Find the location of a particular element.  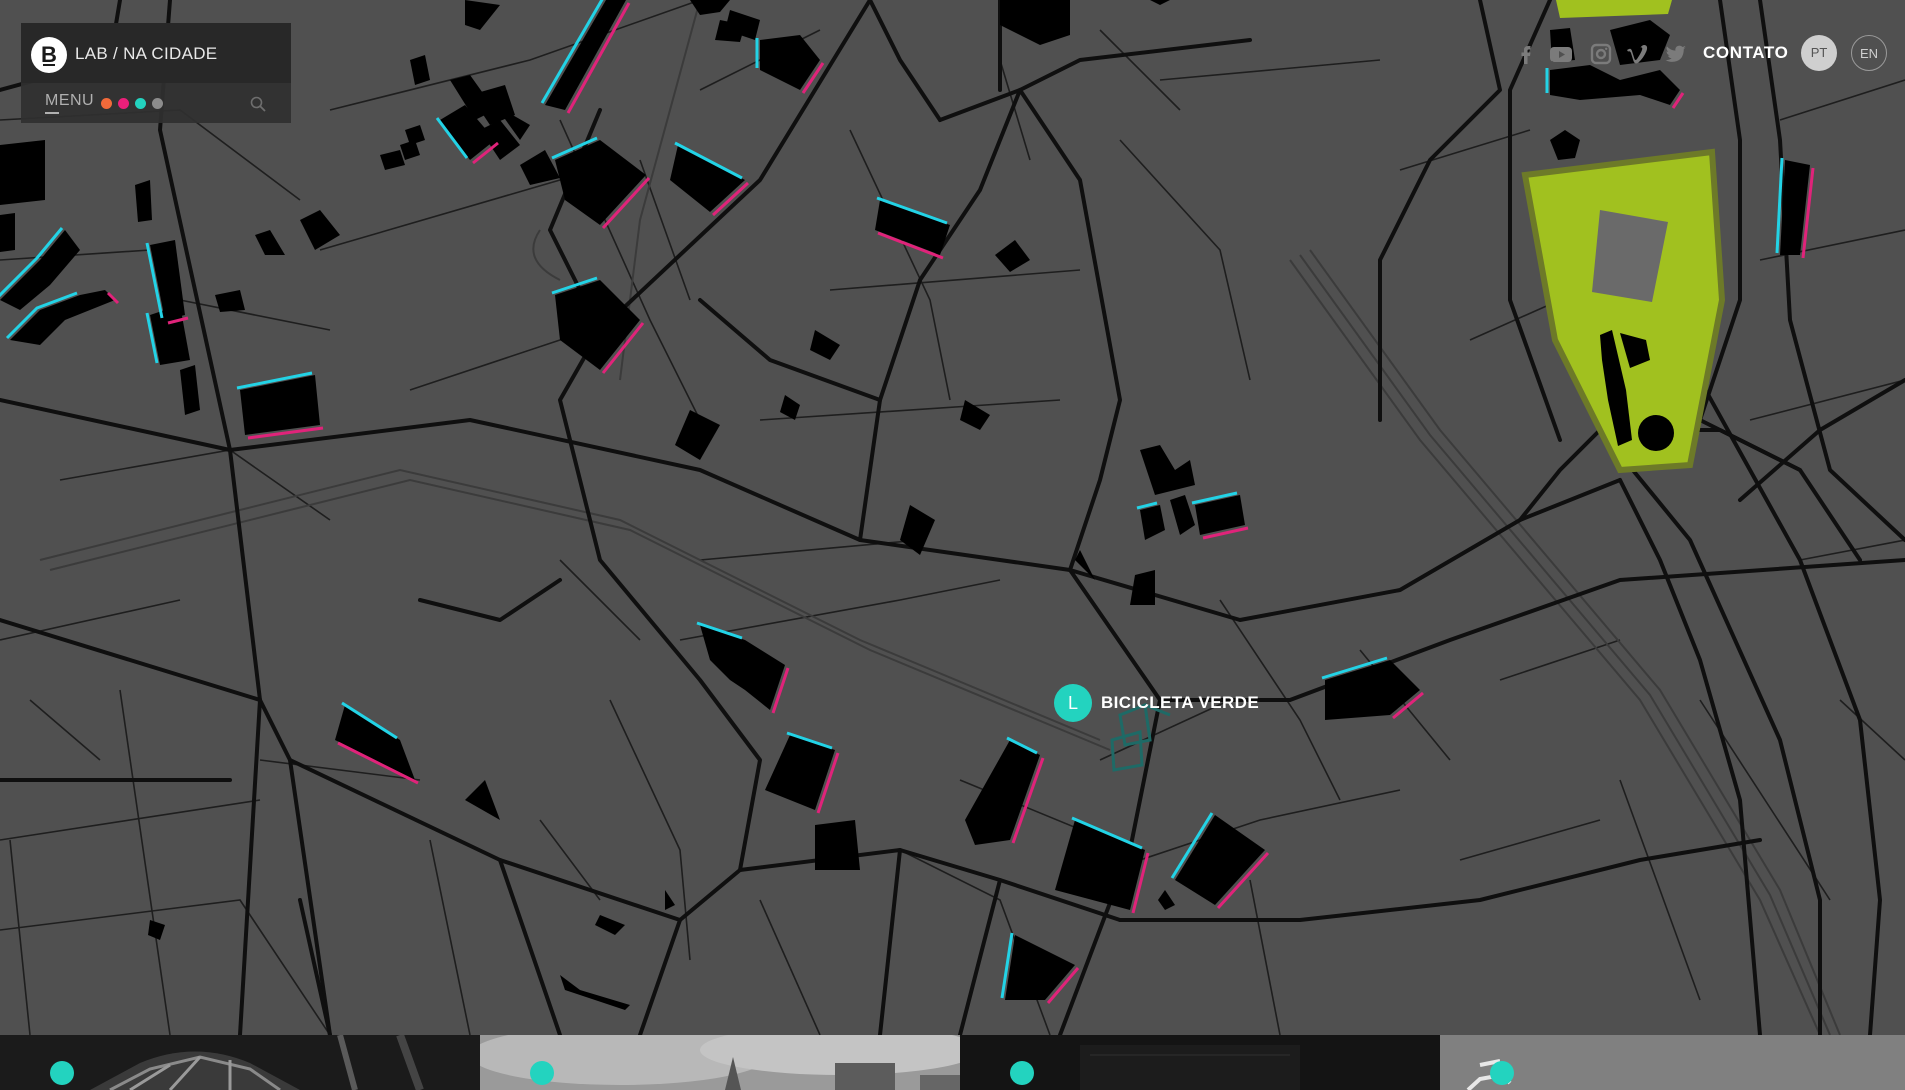

map-marker: L is located at coordinates (1073, 703).